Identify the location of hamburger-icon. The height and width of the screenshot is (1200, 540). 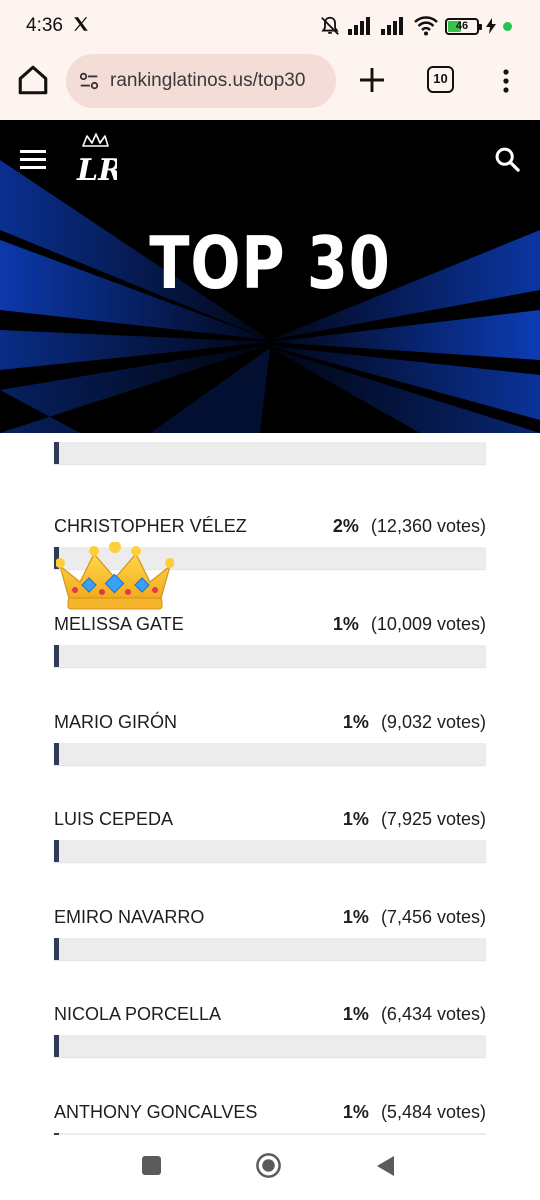
(34, 160).